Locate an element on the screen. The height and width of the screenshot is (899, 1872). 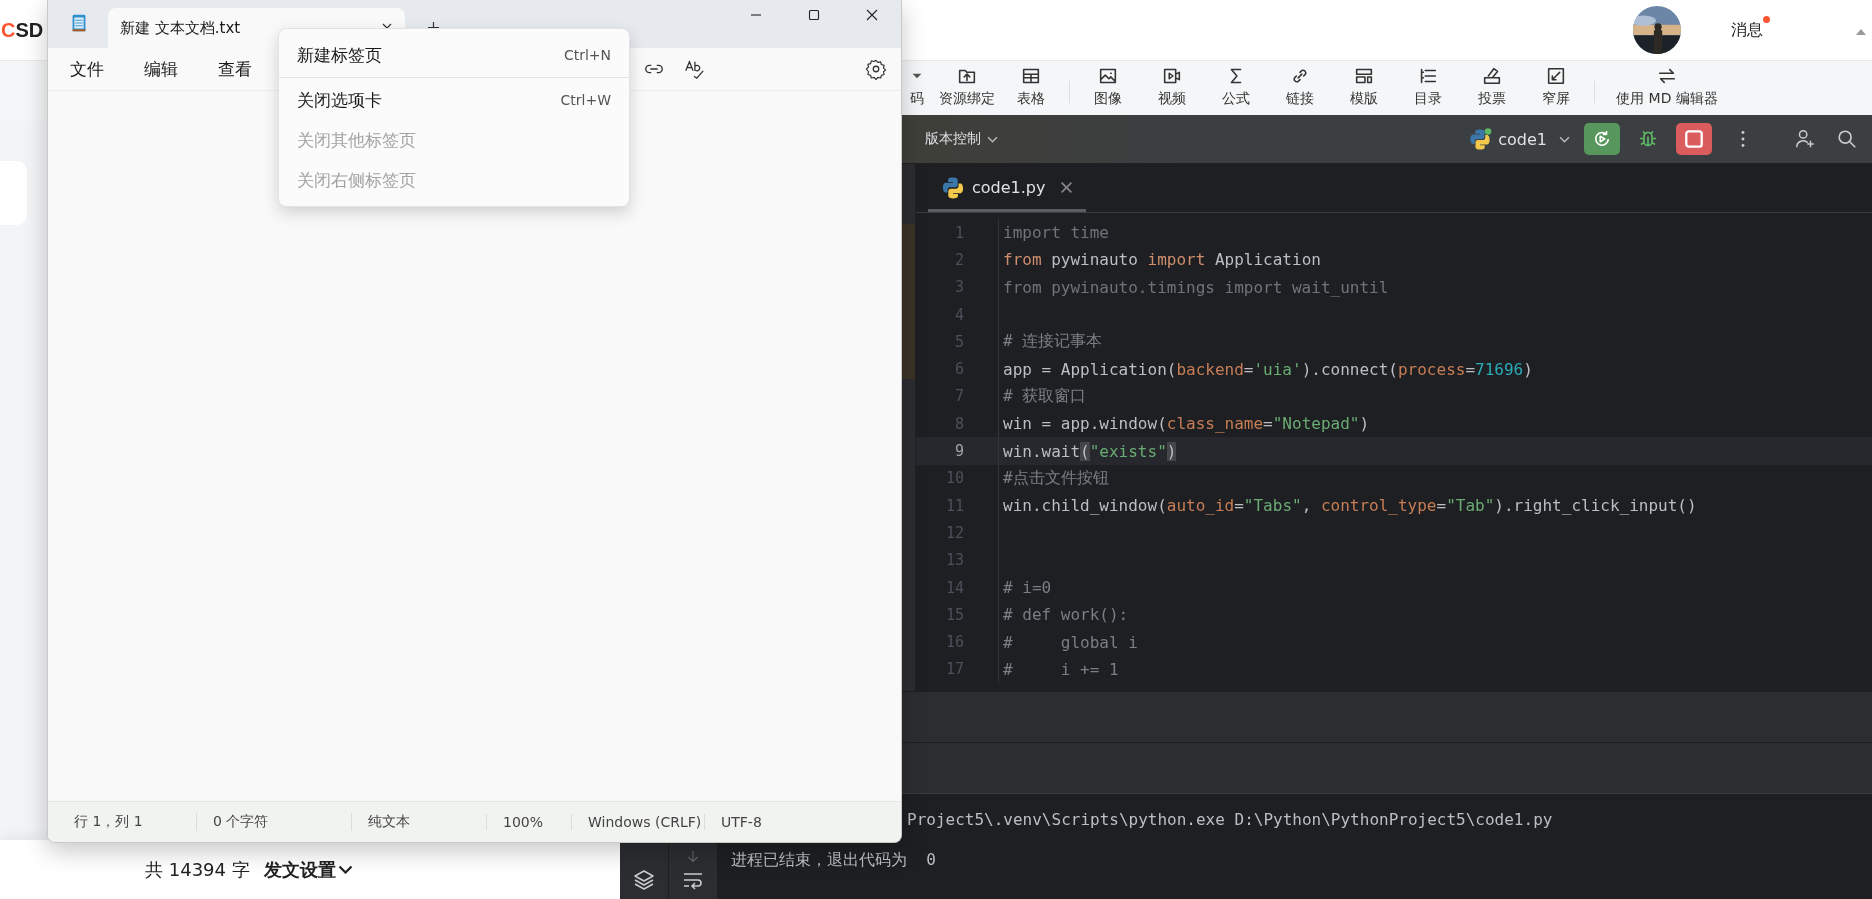
toolbar-button: 目录 is located at coordinates (1428, 84).